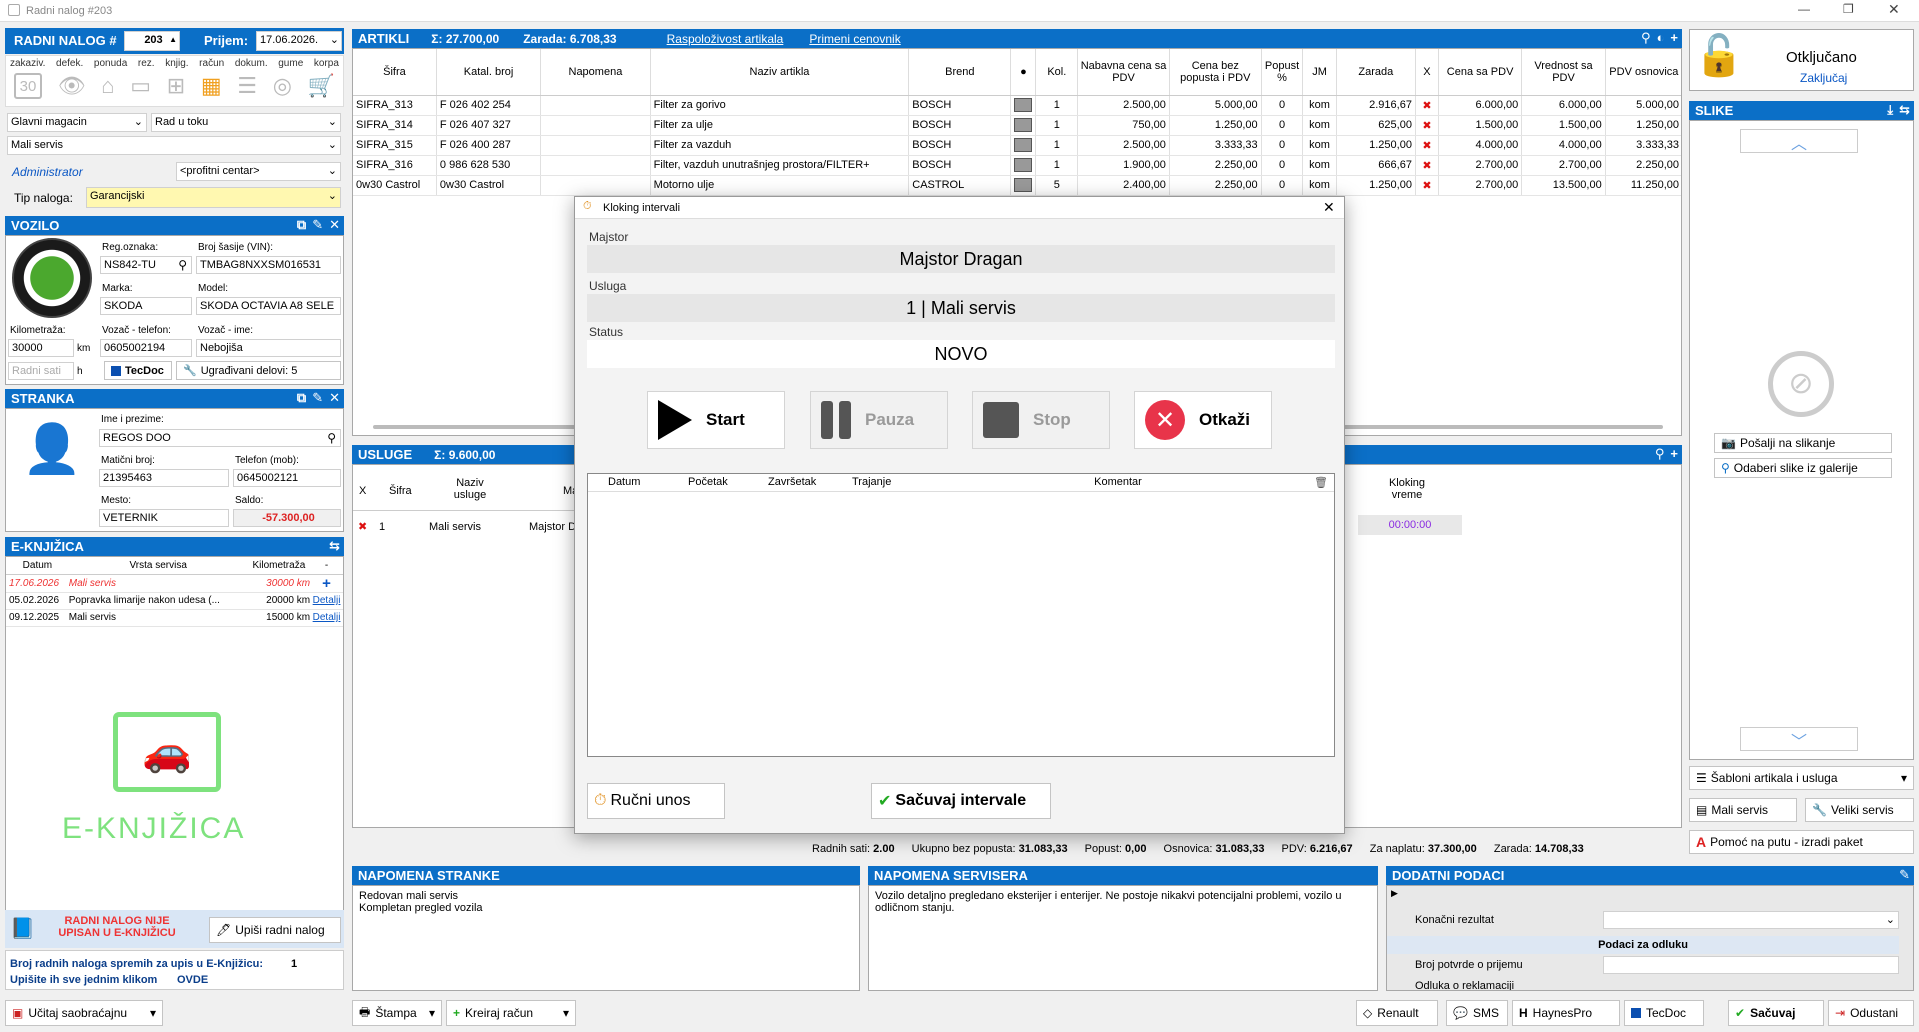 The width and height of the screenshot is (1919, 1032). Describe the element at coordinates (321, 86) in the screenshot. I see `cart-icon: 🛒` at that location.